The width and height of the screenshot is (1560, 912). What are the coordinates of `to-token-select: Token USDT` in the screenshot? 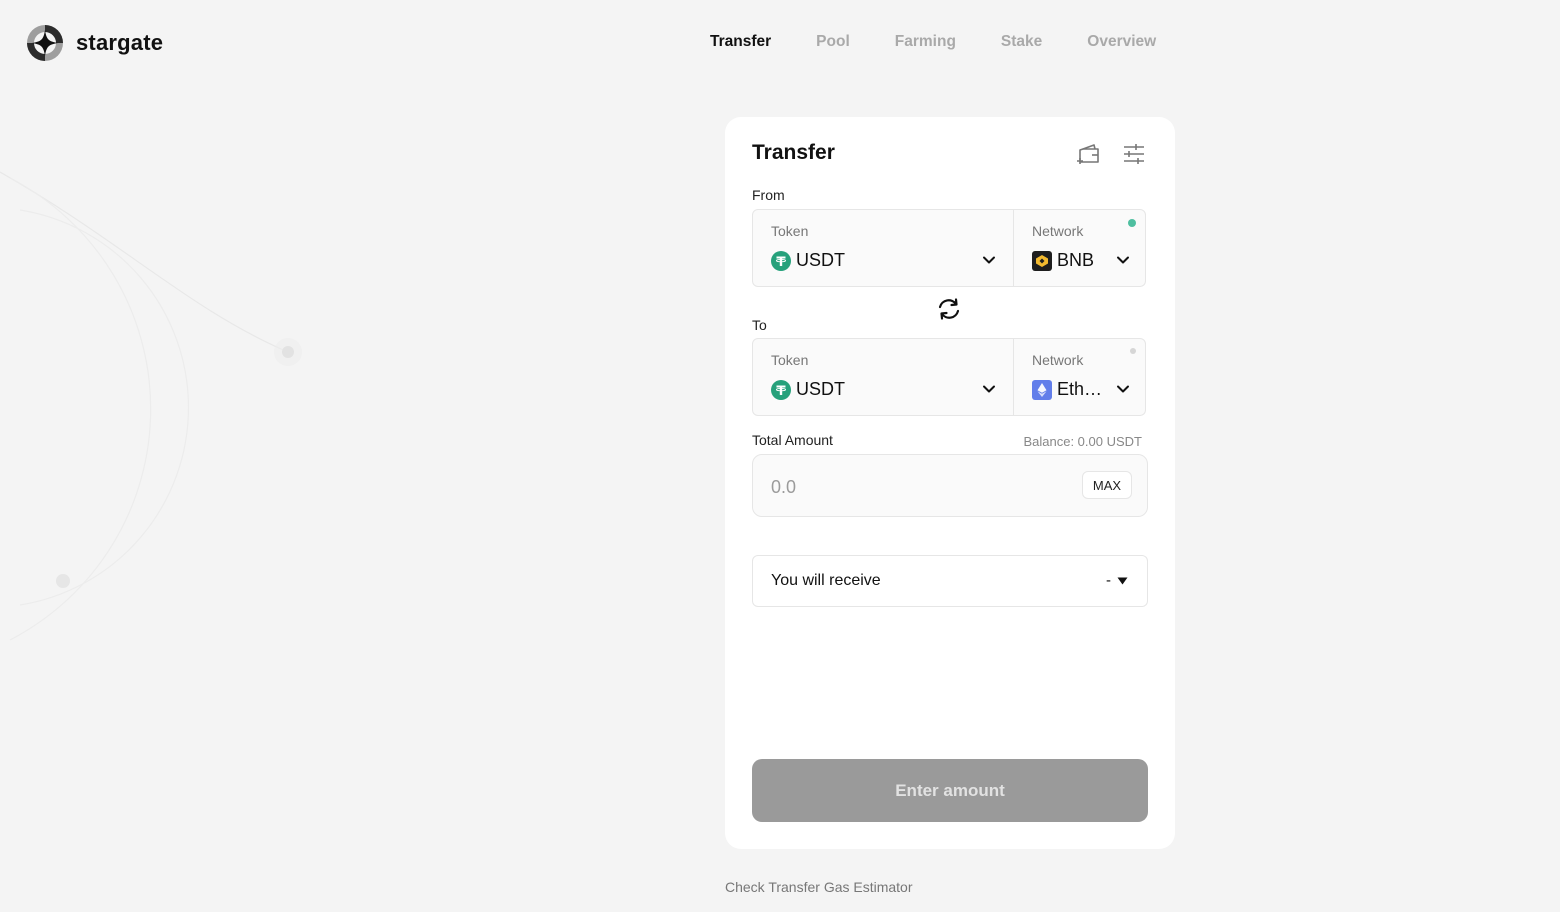 It's located at (883, 377).